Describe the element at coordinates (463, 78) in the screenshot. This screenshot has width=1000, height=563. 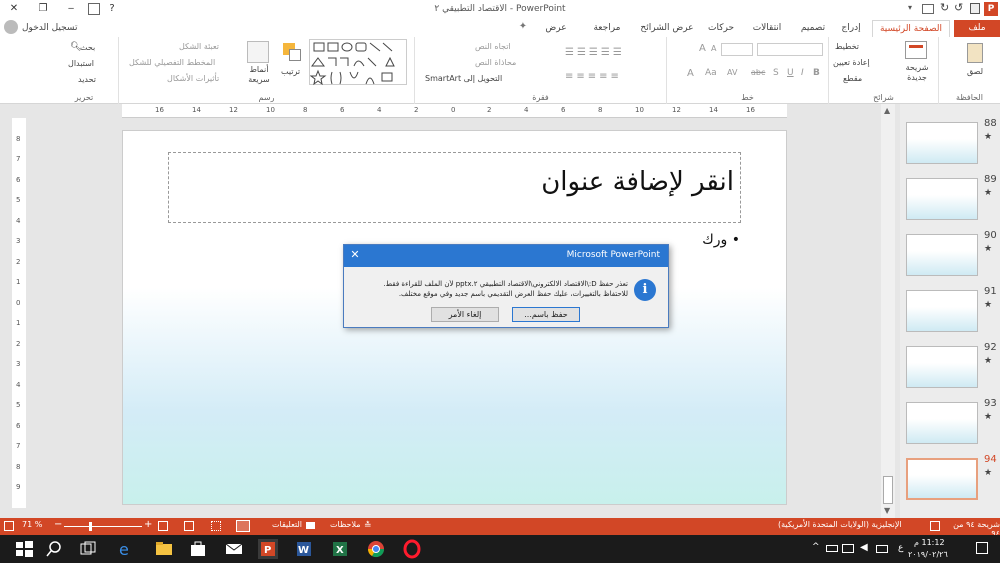
I see `convert-smartart-button: التحويل إلى SmartArt` at that location.